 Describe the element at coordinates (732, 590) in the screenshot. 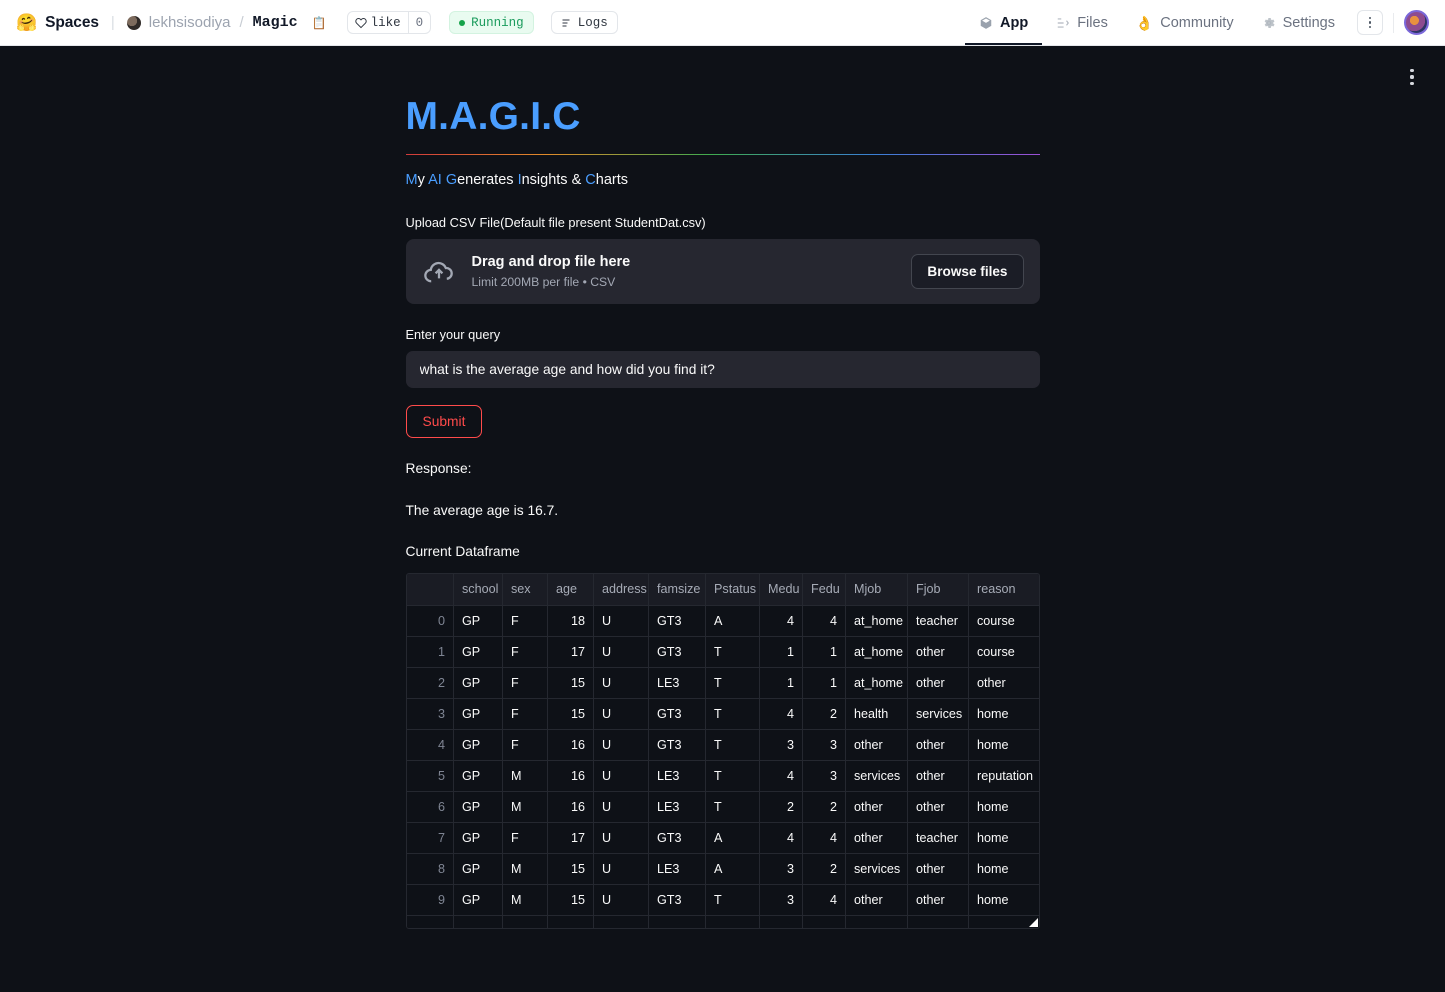

I see `dataframe-column-header-pstatus: Pstatus` at that location.